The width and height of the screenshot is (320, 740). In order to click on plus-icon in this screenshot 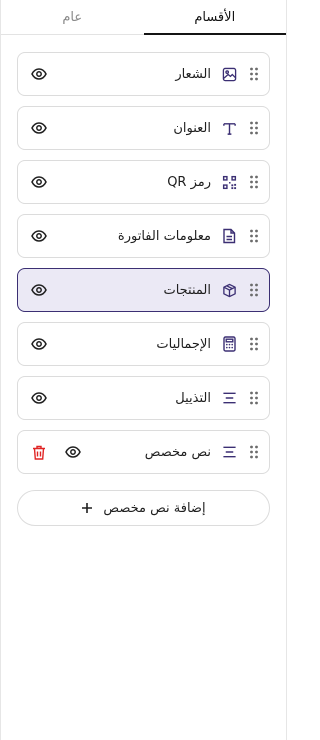, I will do `click(87, 508)`.